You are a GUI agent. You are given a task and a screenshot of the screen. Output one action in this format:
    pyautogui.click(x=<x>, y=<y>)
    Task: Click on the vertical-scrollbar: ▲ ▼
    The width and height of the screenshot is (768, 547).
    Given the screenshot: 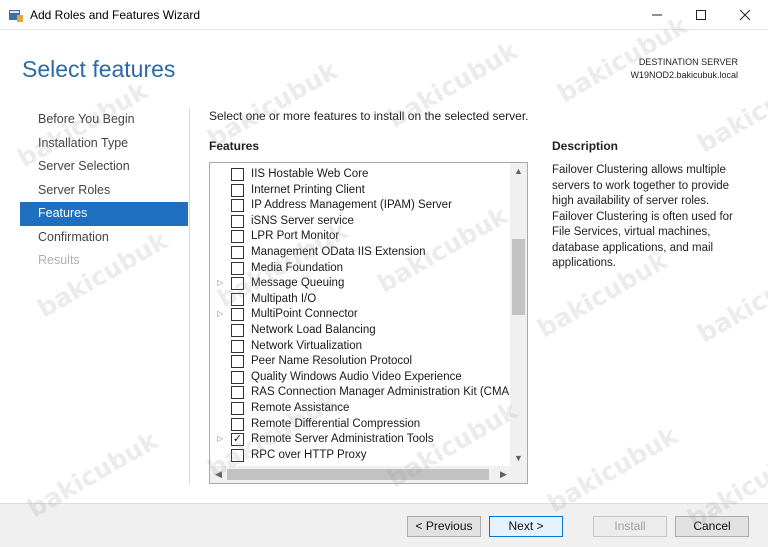 What is the action you would take?
    pyautogui.click(x=518, y=315)
    